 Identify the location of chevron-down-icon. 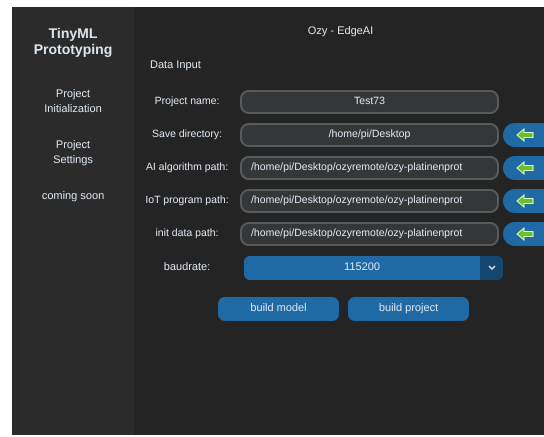
(492, 267).